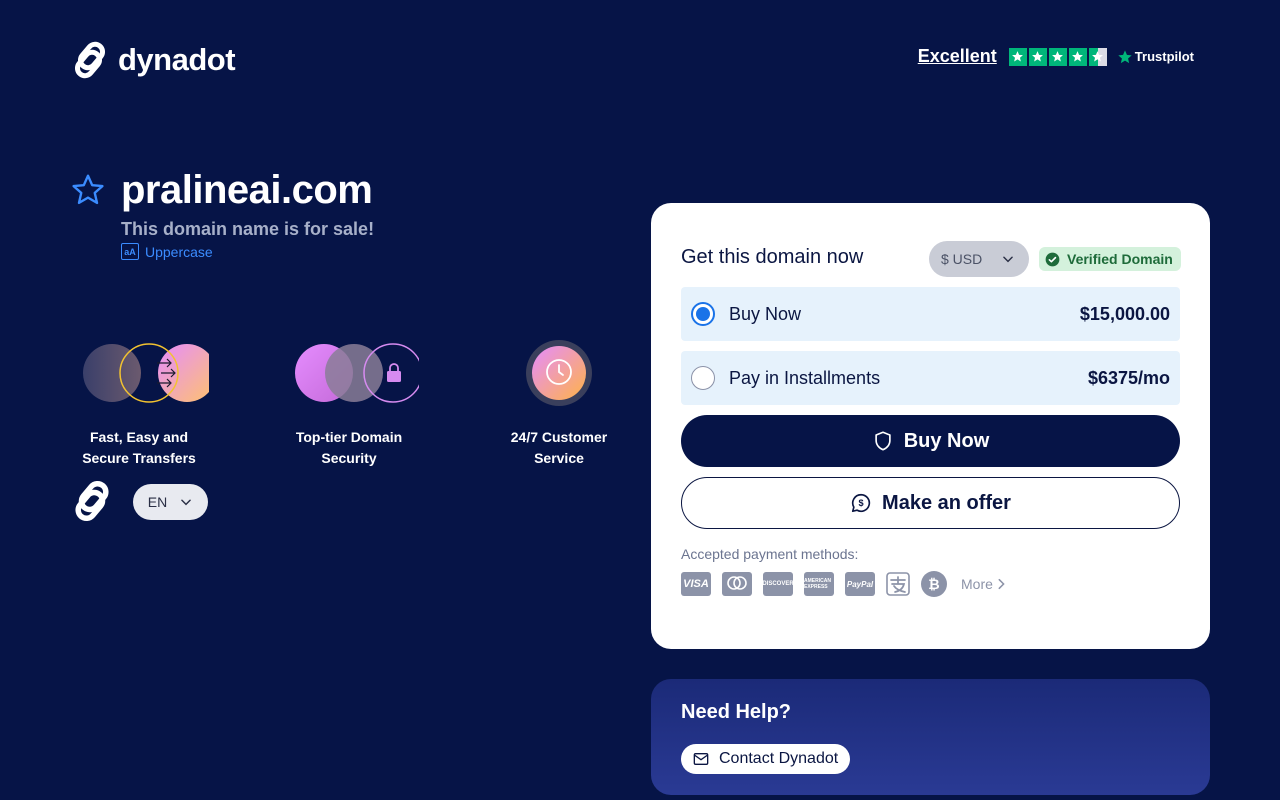 This screenshot has height=800, width=1280. I want to click on brand-logo: dynadot, so click(153, 60).